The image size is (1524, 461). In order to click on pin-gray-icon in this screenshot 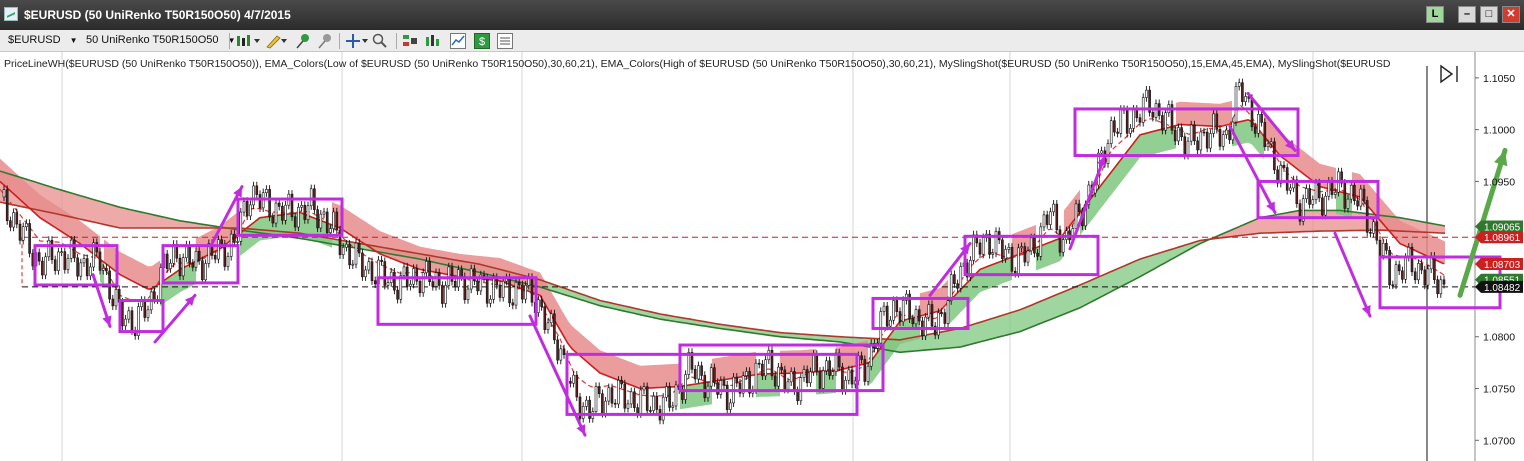, I will do `click(325, 41)`.